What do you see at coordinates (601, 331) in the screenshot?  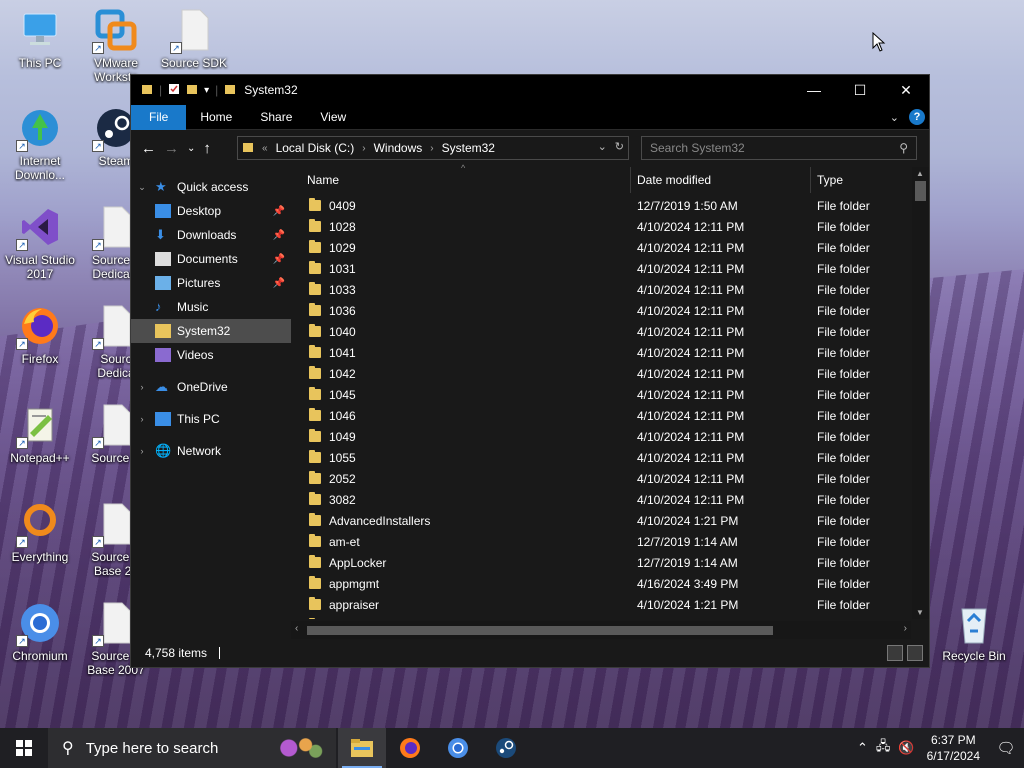 I see `file-row: 1040 4/10/2024 12:11 PM File folder` at bounding box center [601, 331].